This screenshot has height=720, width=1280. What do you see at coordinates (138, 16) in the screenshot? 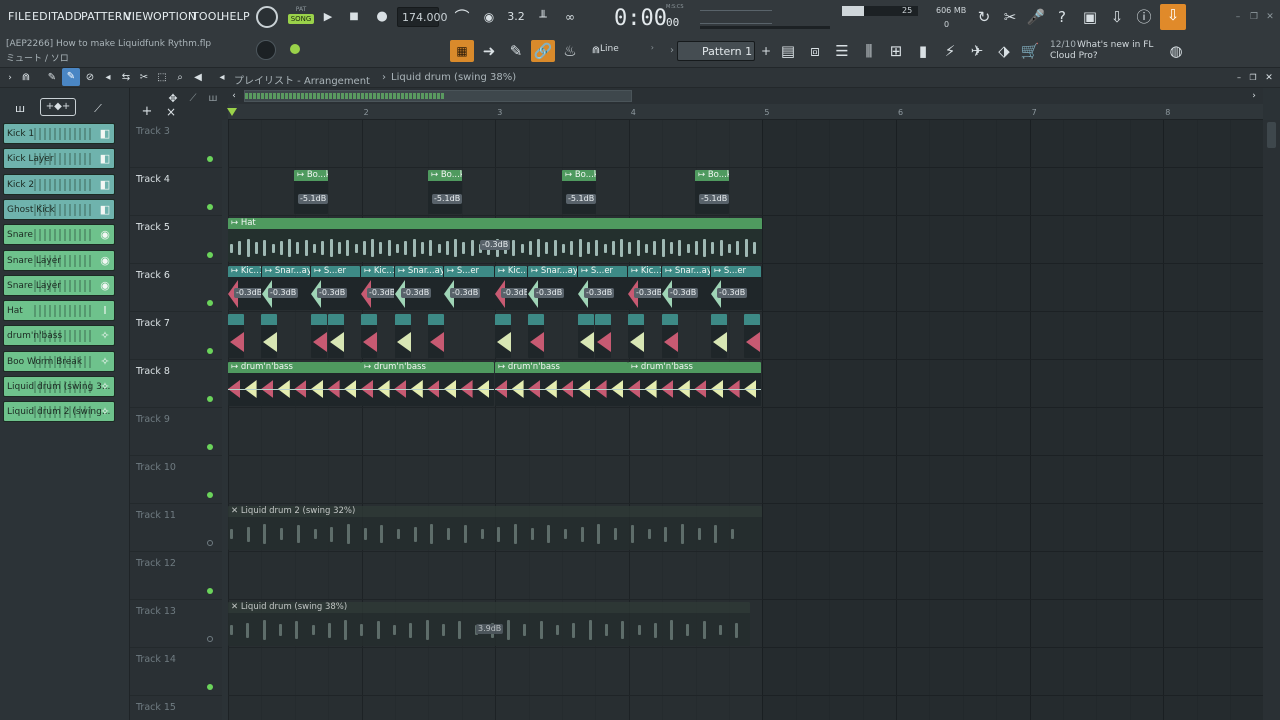
I see `menu-view: VIEW` at bounding box center [138, 16].